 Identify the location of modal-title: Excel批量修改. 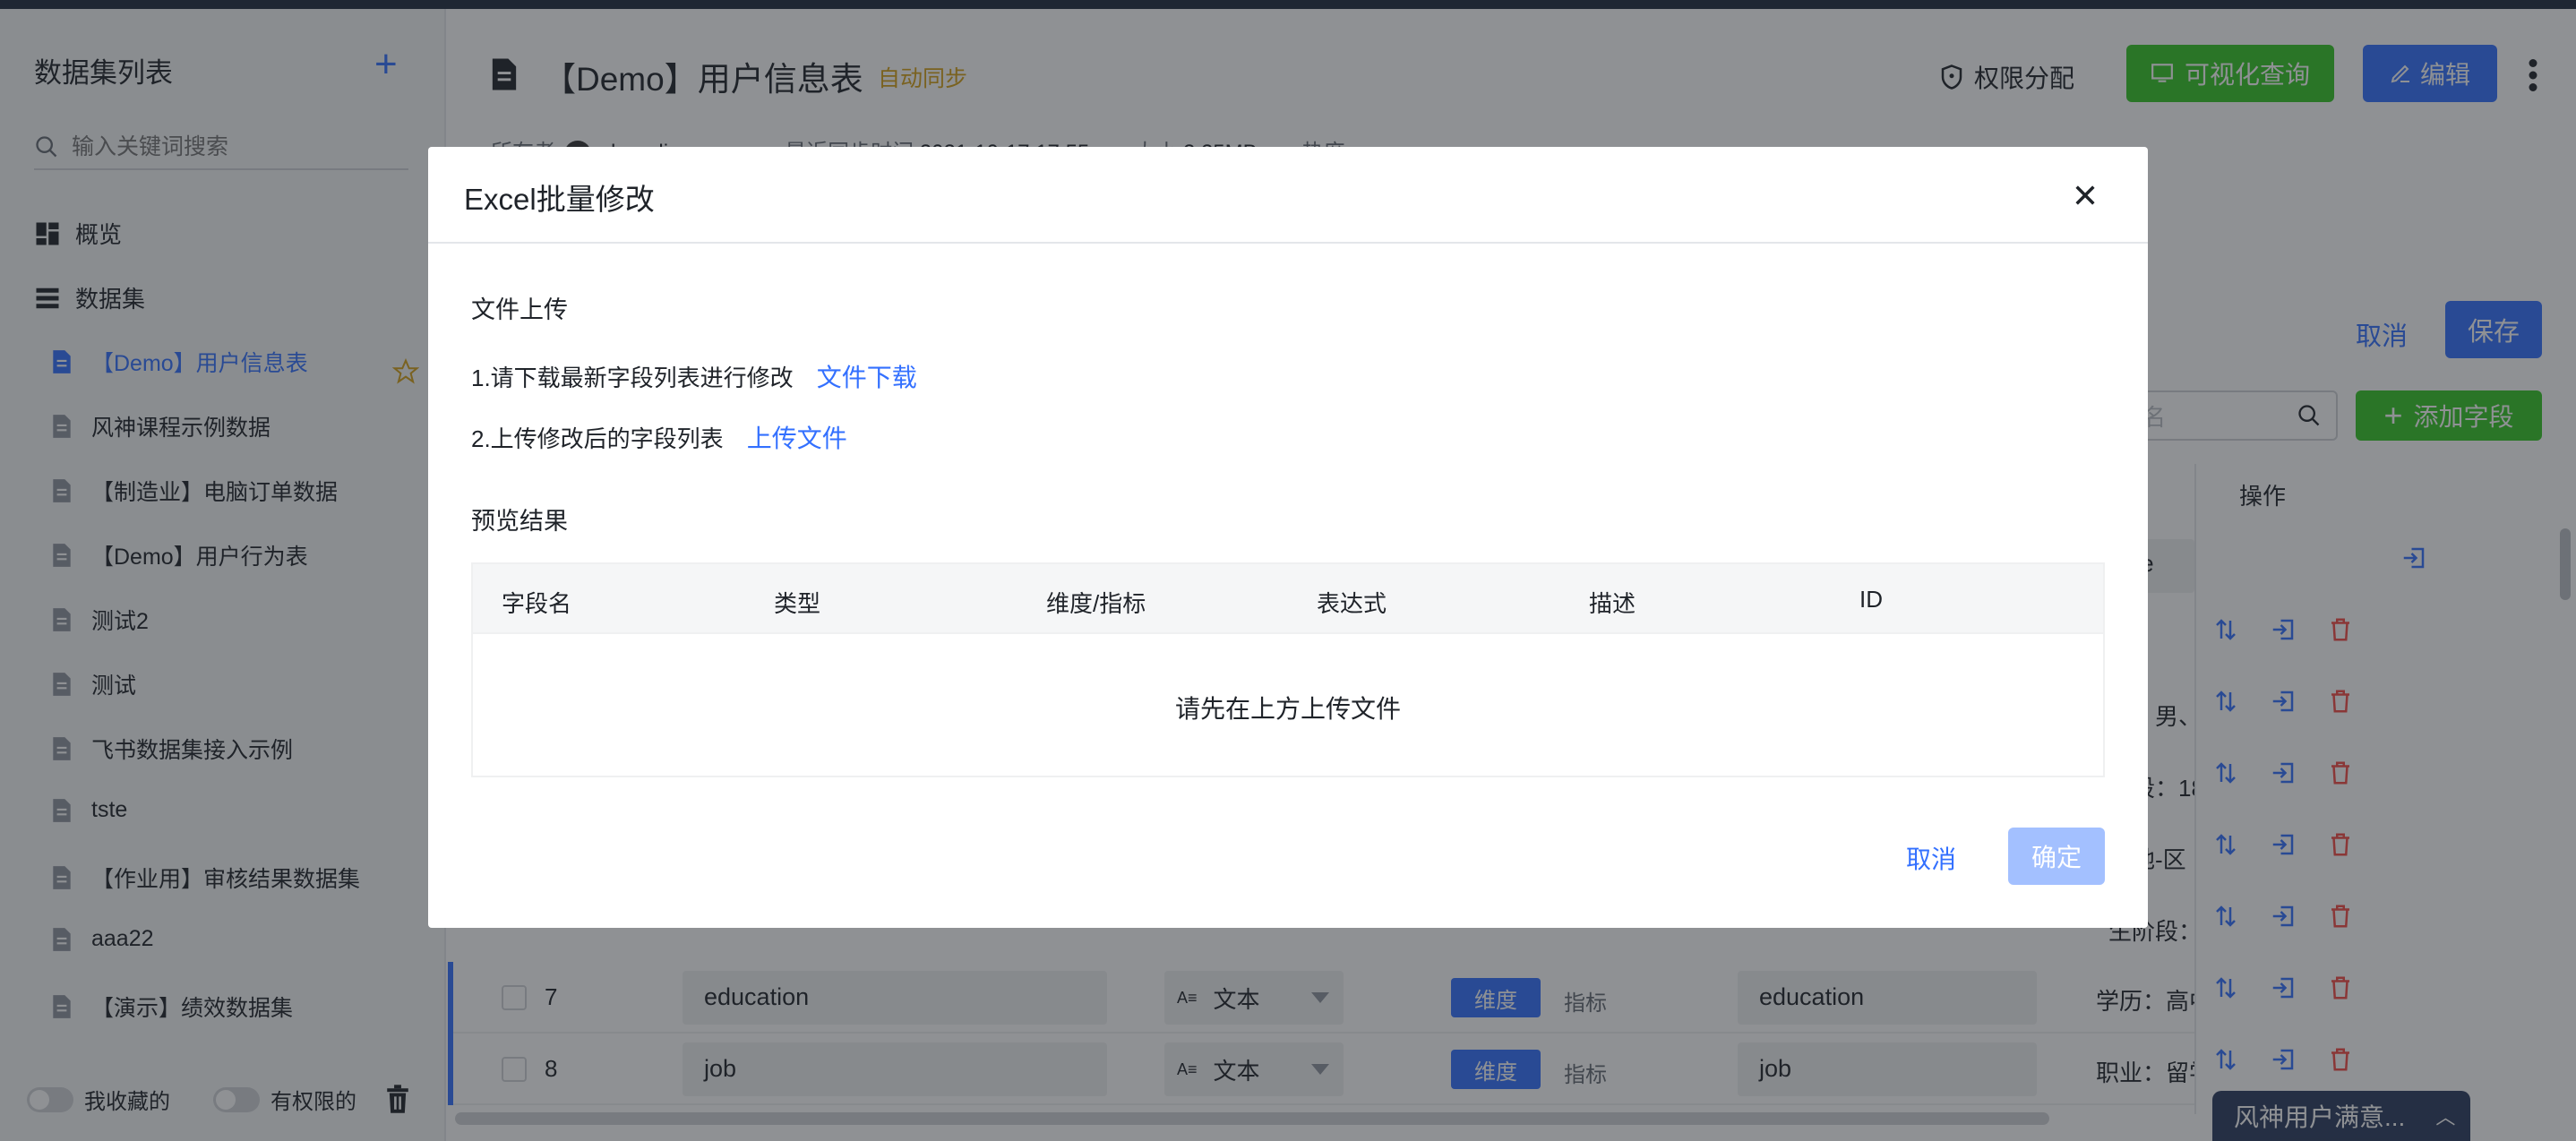
(559, 199).